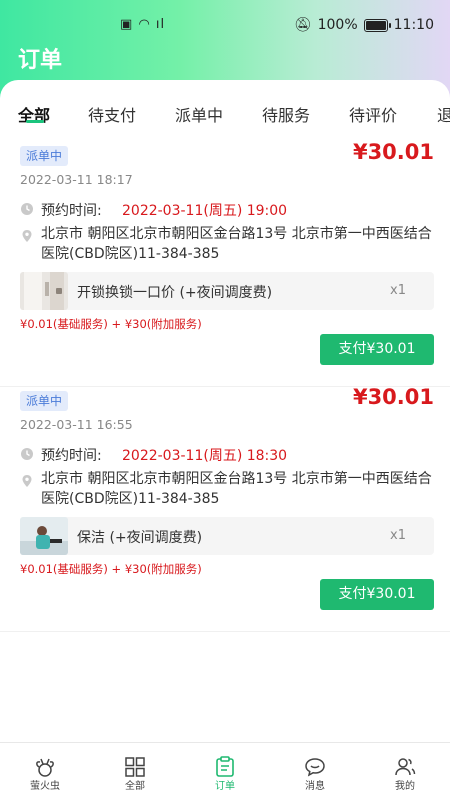 The height and width of the screenshot is (801, 450). What do you see at coordinates (135, 786) in the screenshot?
I see `nav-label: 全部` at bounding box center [135, 786].